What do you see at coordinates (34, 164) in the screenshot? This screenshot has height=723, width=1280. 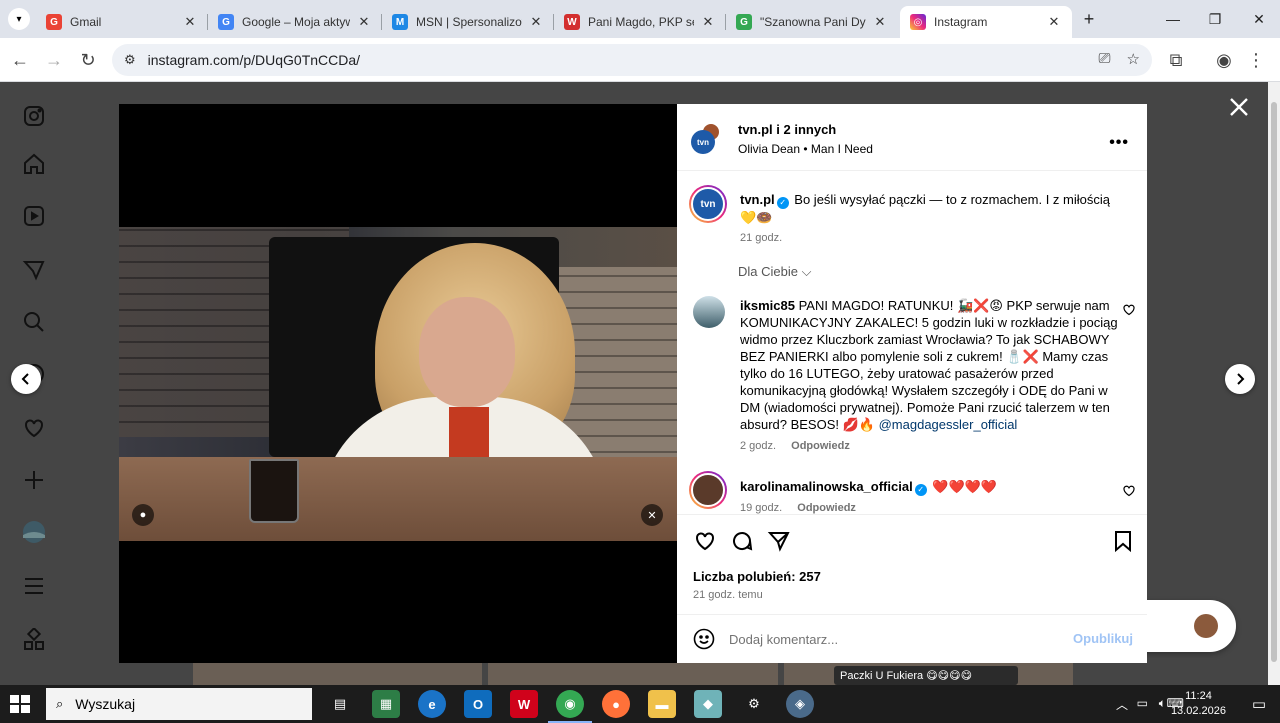 I see `home-icon` at bounding box center [34, 164].